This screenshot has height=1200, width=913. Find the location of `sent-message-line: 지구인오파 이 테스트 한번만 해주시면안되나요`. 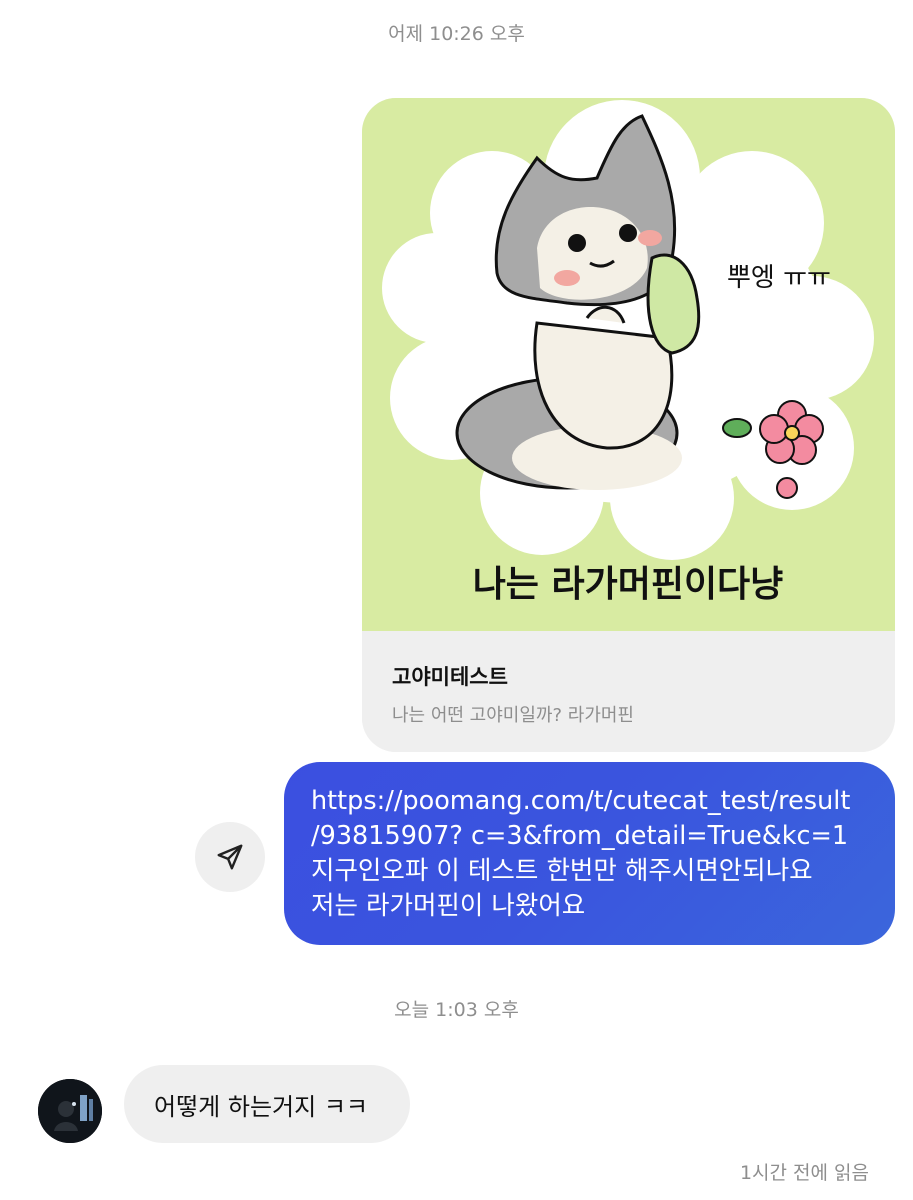

sent-message-line: 지구인오파 이 테스트 한번만 해주시면안되나요 is located at coordinates (562, 871).